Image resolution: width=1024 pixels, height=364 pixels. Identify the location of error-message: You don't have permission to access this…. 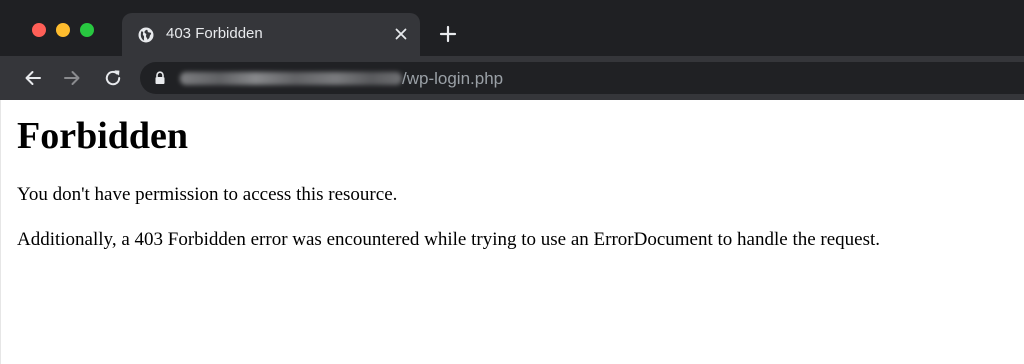
(207, 194).